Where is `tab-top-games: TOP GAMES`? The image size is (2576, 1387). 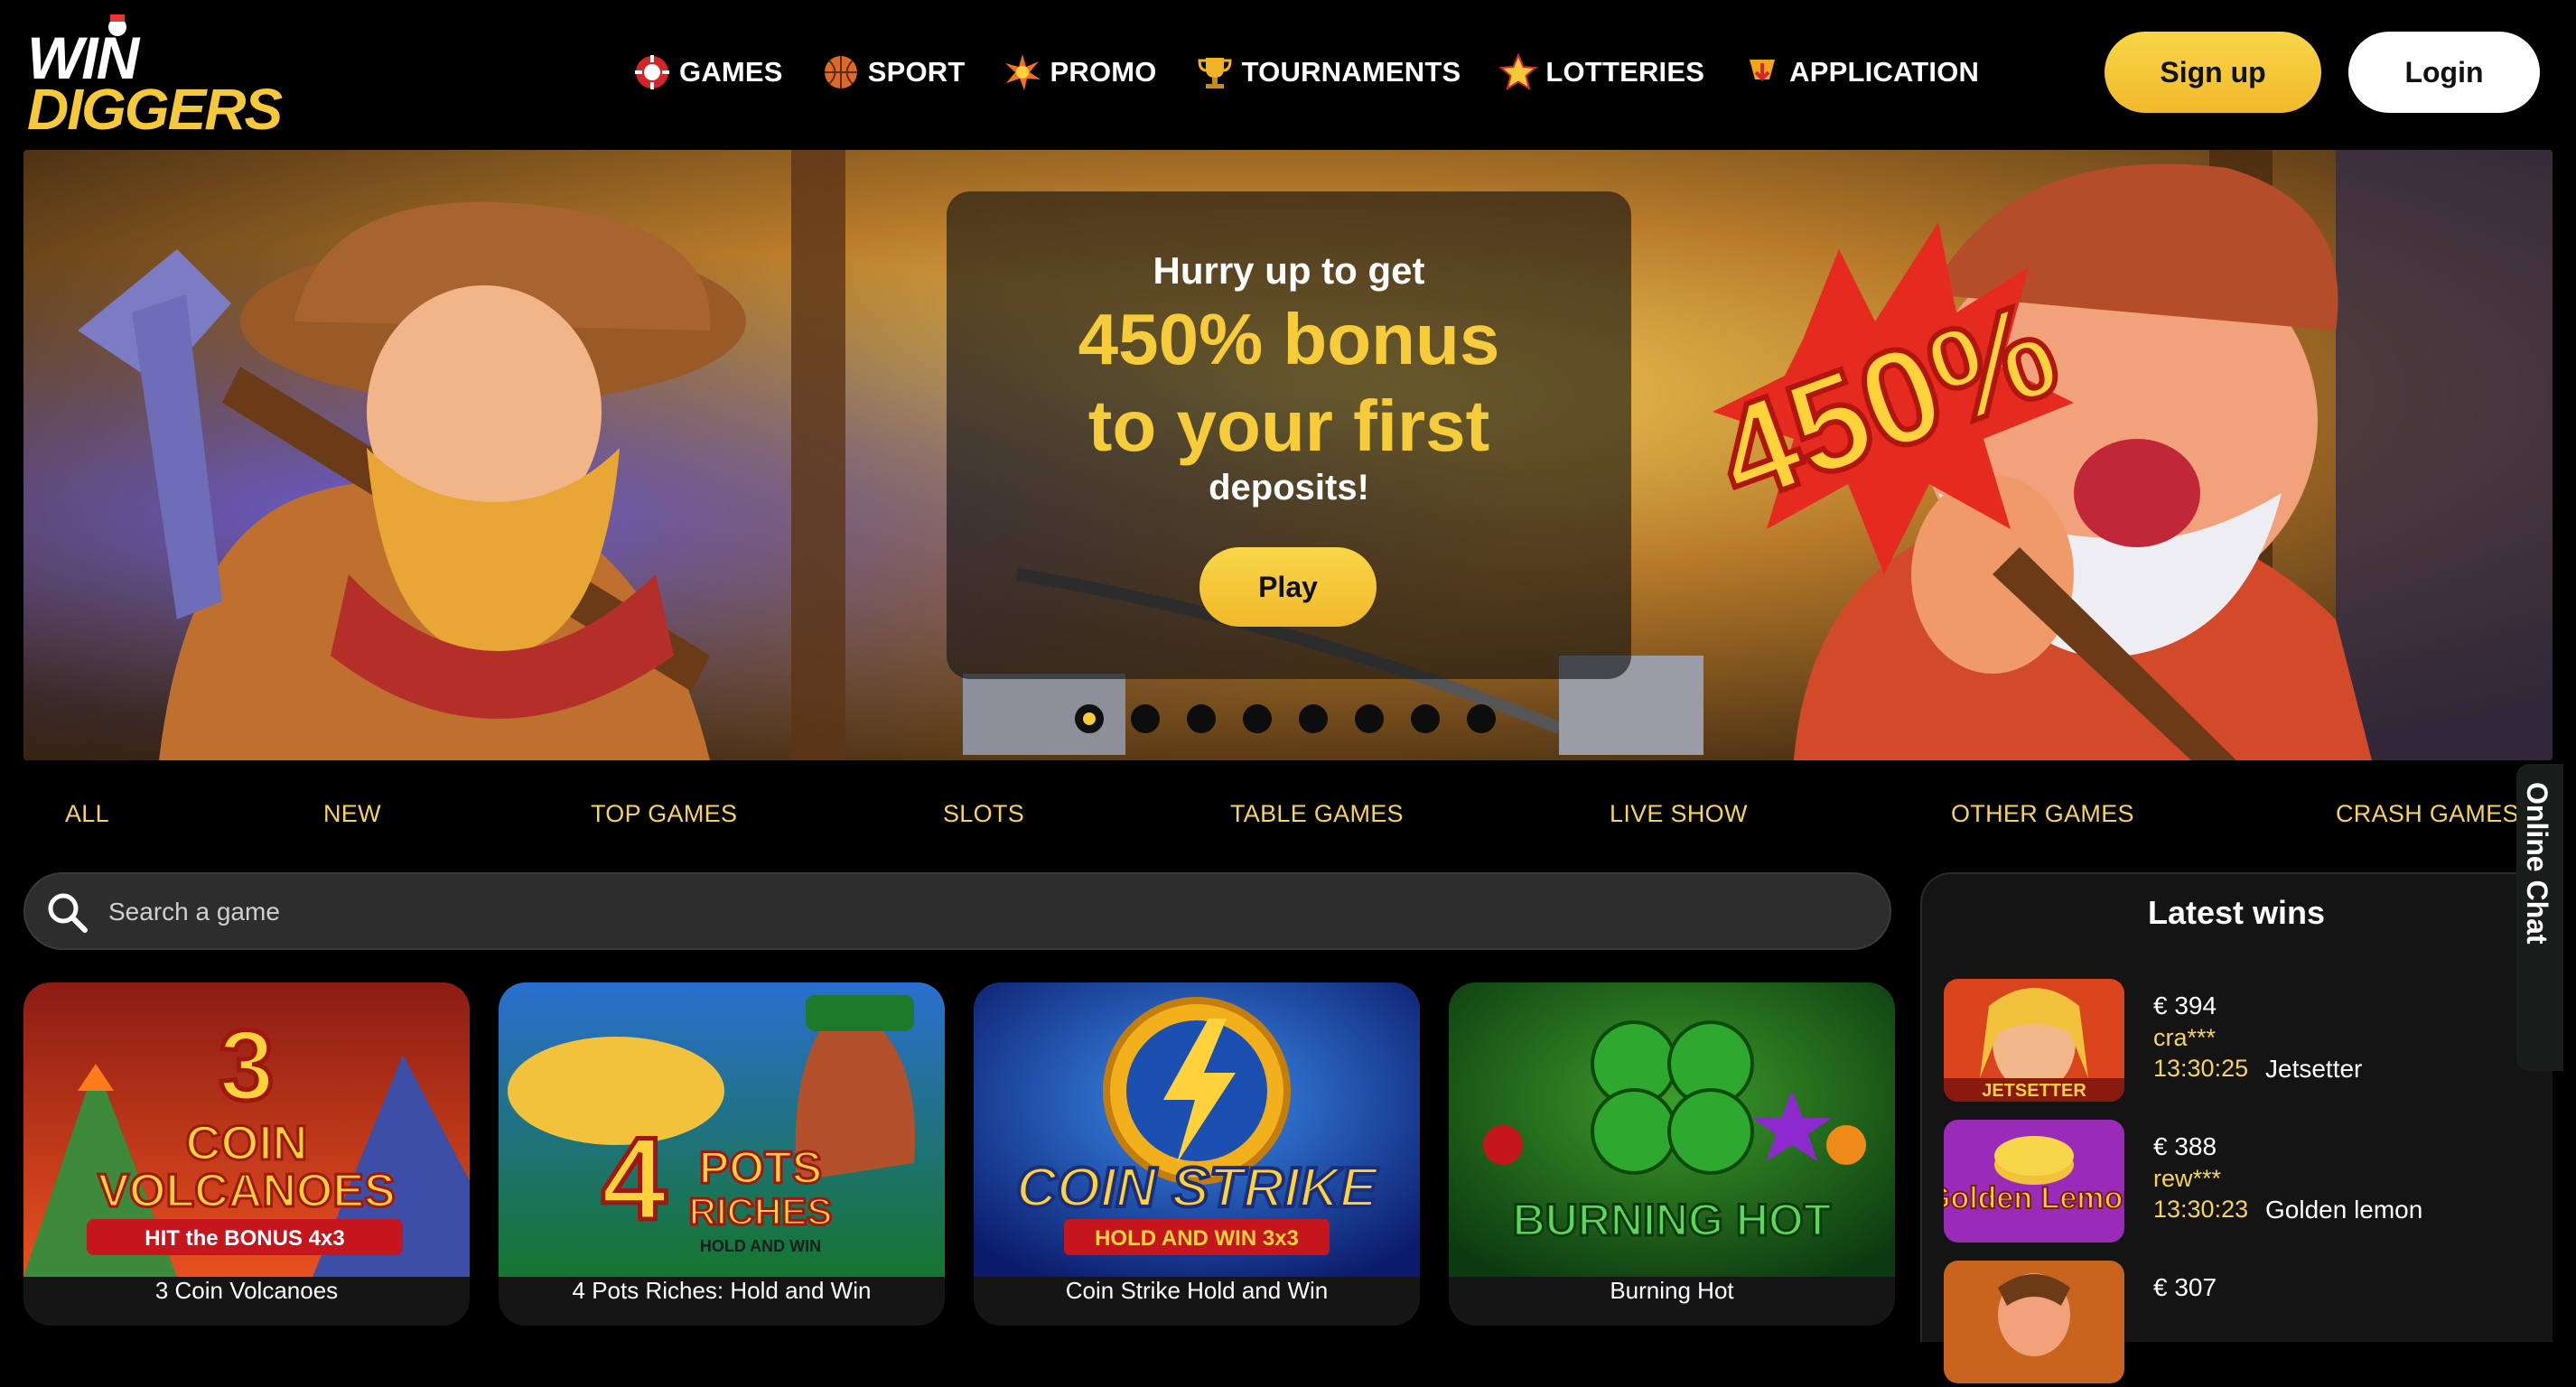 tab-top-games: TOP GAMES is located at coordinates (664, 814).